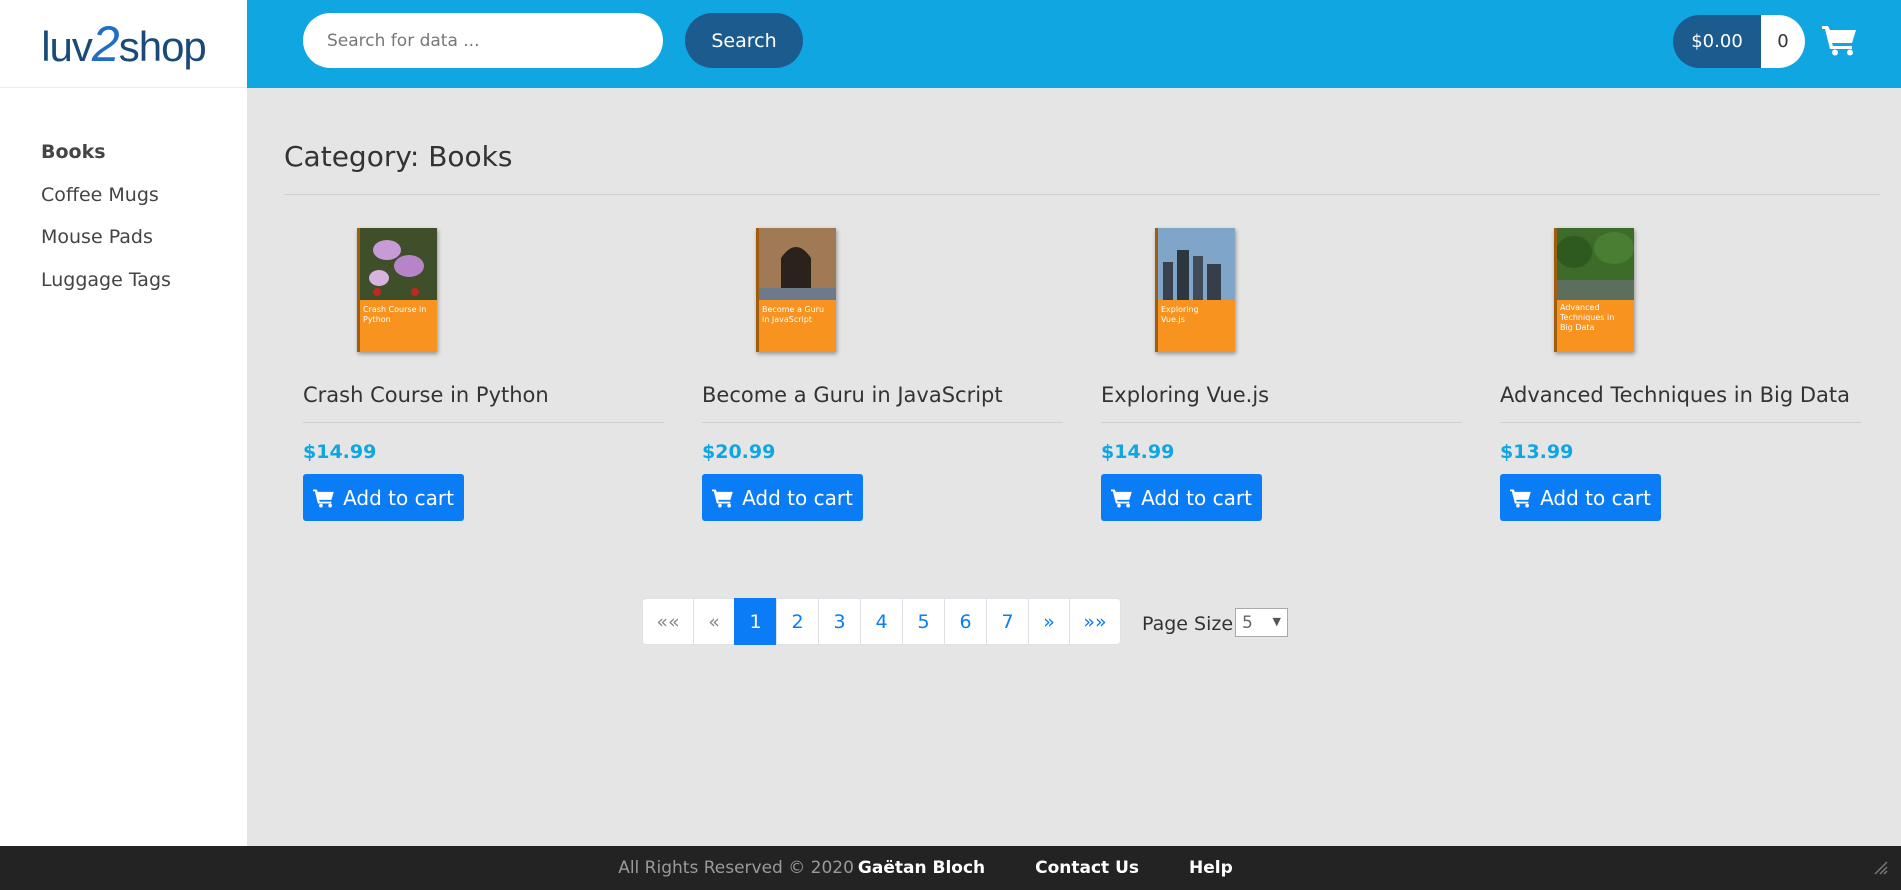 The image size is (1901, 890). I want to click on category-item-coffee-mugs: Coffee Mugs, so click(144, 205).